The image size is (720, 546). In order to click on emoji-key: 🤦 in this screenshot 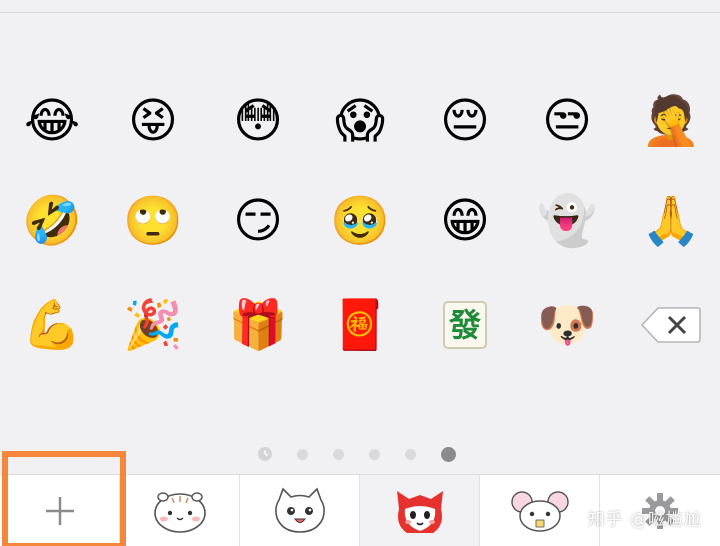, I will do `click(671, 121)`.